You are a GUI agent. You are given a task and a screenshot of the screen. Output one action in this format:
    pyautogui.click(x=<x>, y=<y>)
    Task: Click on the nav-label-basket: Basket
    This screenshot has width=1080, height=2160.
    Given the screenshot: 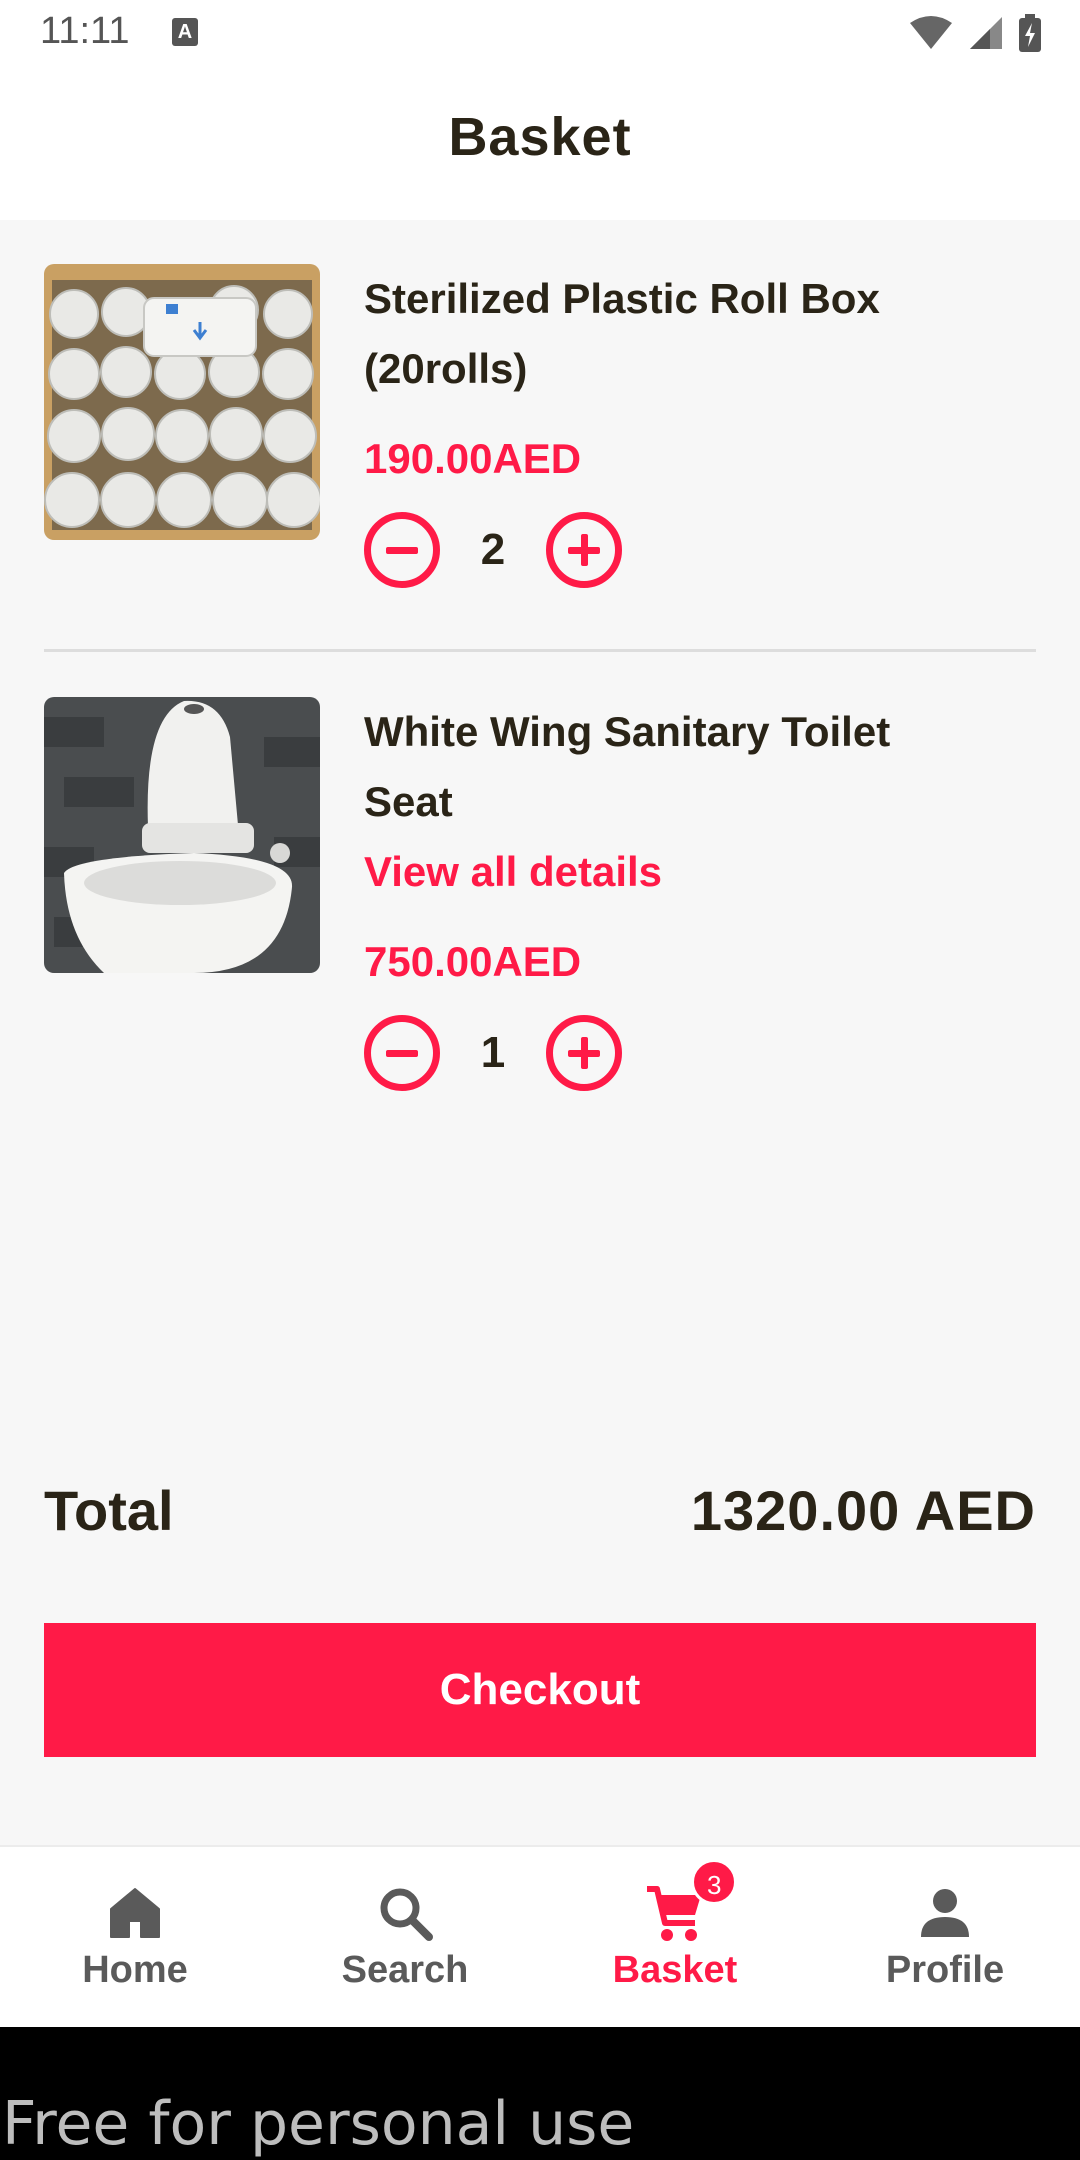 What is the action you would take?
    pyautogui.click(x=675, y=1970)
    